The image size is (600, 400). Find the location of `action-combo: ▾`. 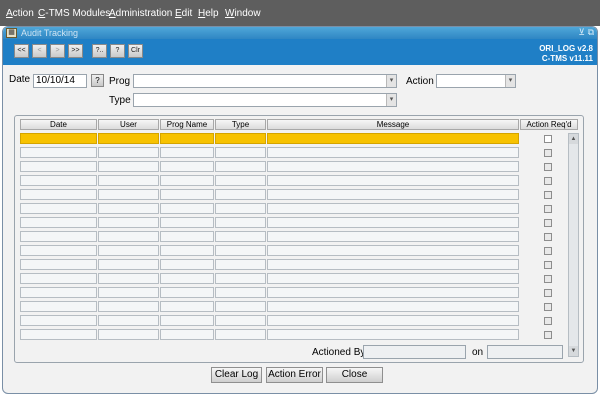

action-combo: ▾ is located at coordinates (476, 81).